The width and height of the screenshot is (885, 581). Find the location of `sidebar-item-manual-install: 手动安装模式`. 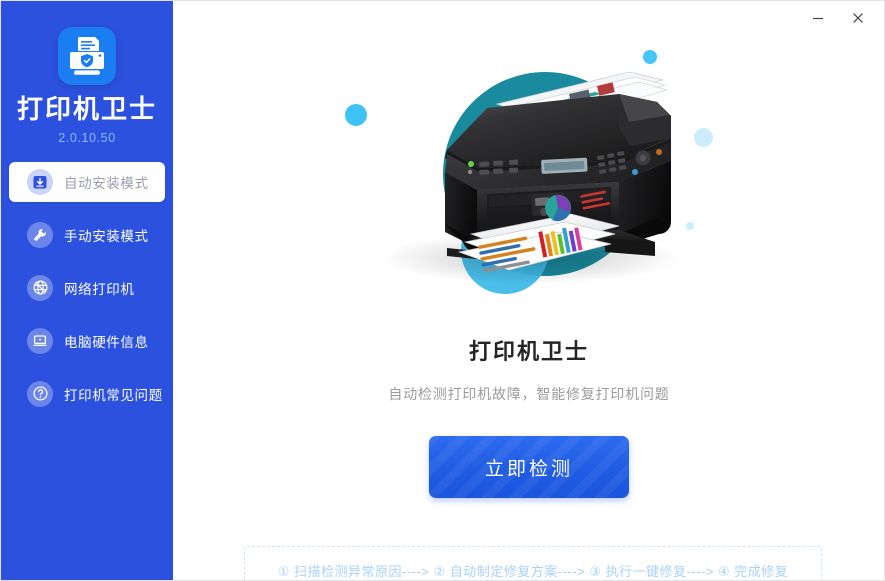

sidebar-item-manual-install: 手动安装模式 is located at coordinates (87, 235).